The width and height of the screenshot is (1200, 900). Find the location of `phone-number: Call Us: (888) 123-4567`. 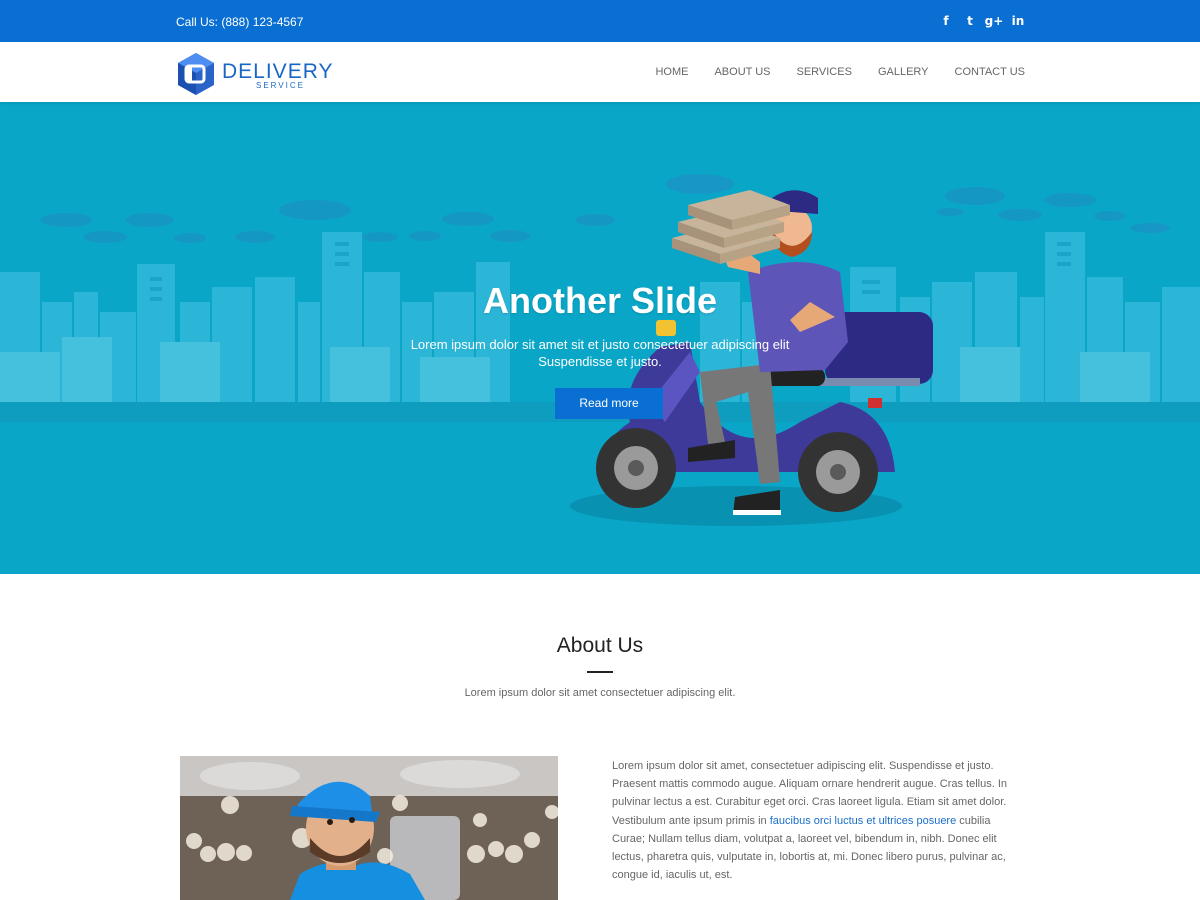

phone-number: Call Us: (888) 123-4567 is located at coordinates (240, 22).